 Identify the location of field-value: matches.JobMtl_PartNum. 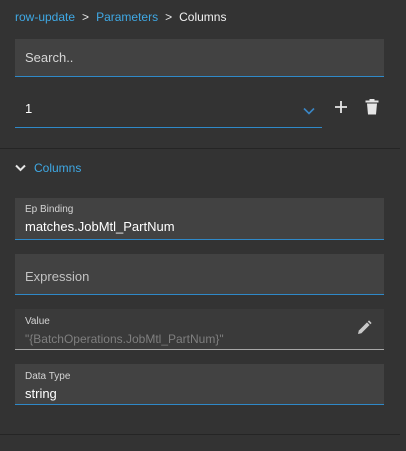
(100, 226).